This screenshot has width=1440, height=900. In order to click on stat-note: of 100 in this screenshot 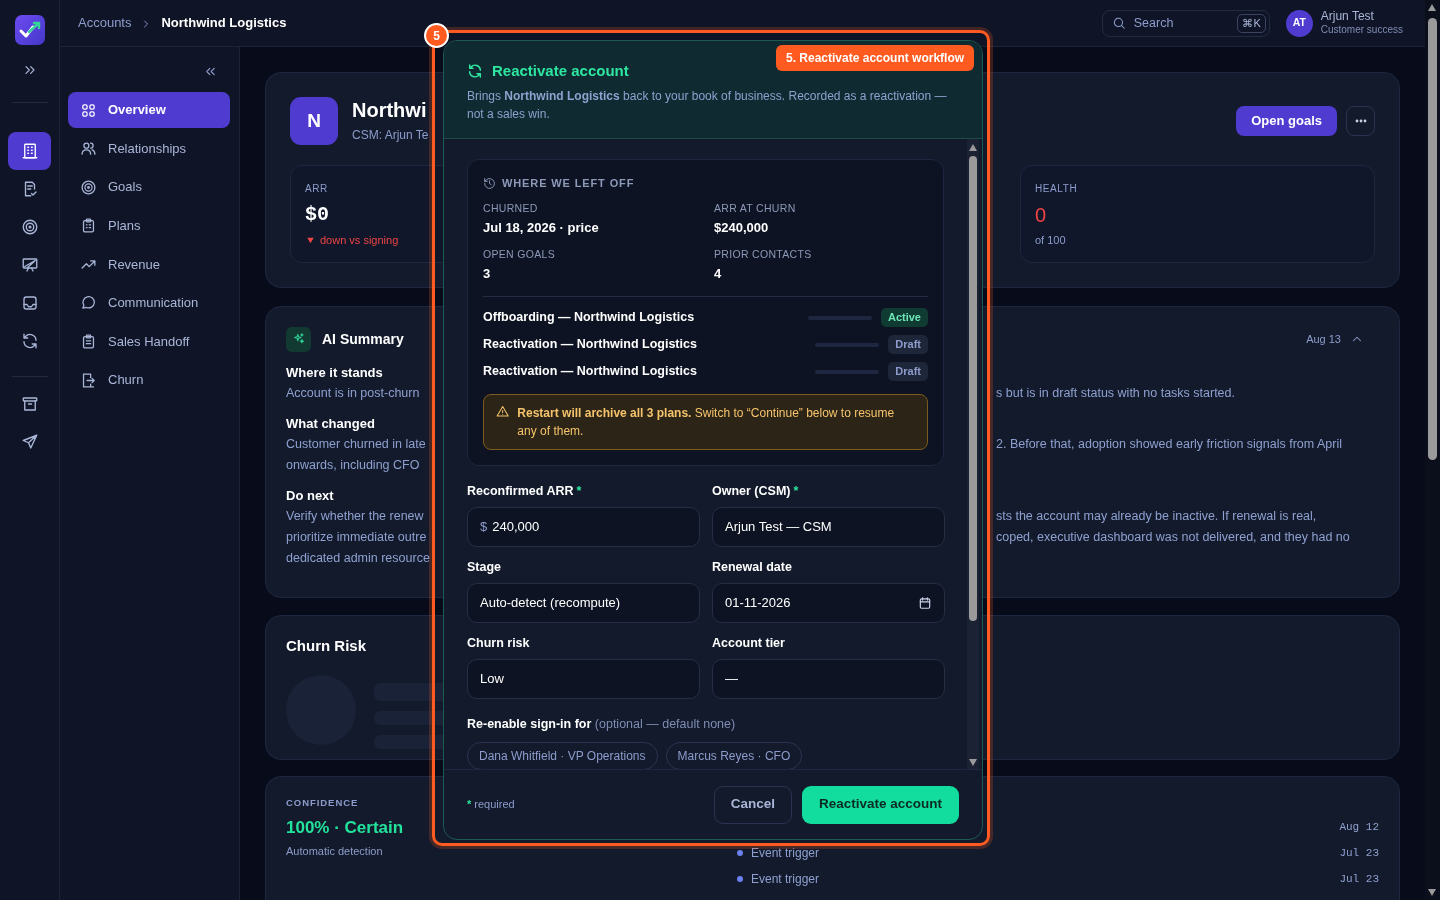, I will do `click(1050, 240)`.